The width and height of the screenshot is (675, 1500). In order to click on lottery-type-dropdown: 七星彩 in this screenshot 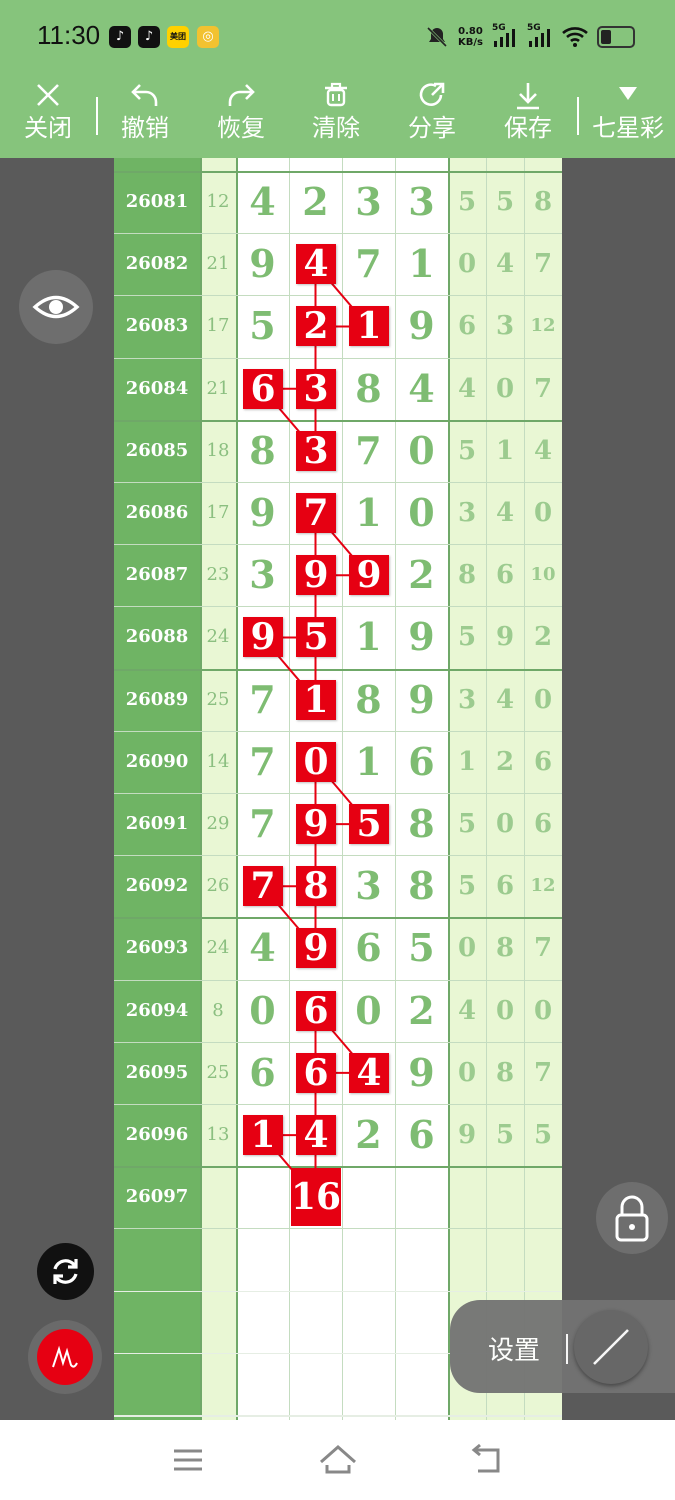, I will do `click(628, 116)`.